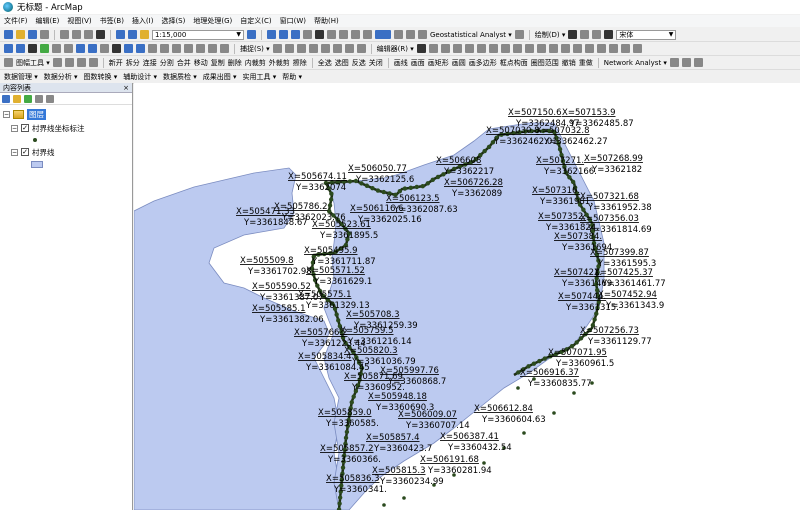 The width and height of the screenshot is (800, 510). What do you see at coordinates (48, 21) in the screenshot?
I see `menu-edit: 编辑(E)` at bounding box center [48, 21].